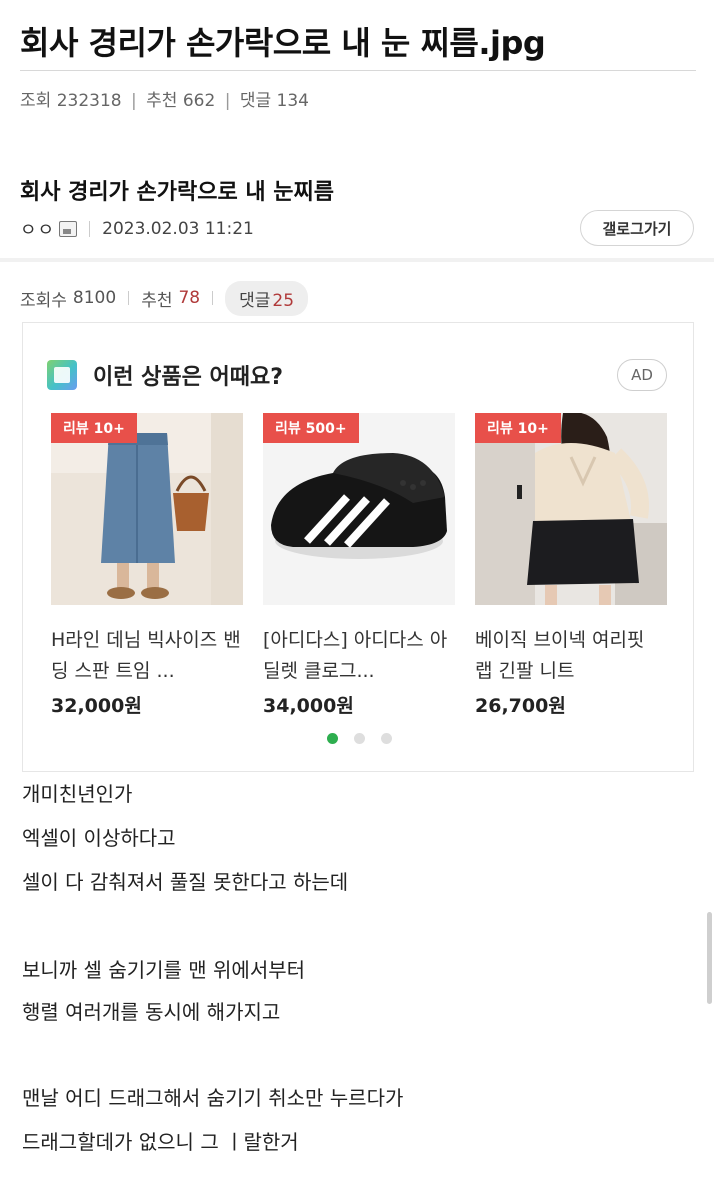 The height and width of the screenshot is (1203, 714). I want to click on carousel-dots, so click(367, 738).